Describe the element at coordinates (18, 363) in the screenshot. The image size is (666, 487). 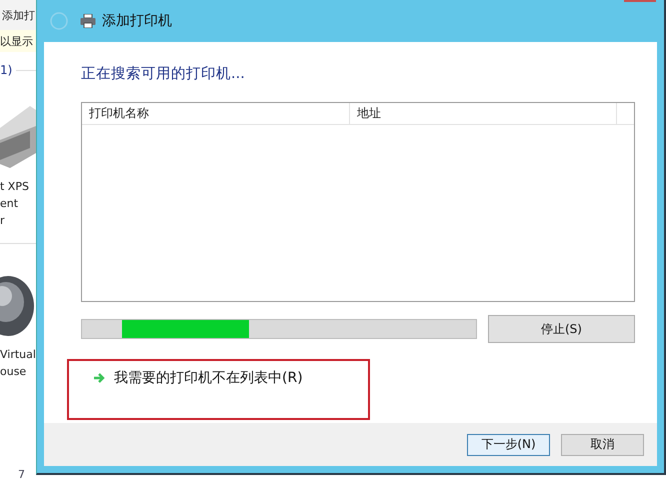
I see `device-label: Virtual ouse` at that location.